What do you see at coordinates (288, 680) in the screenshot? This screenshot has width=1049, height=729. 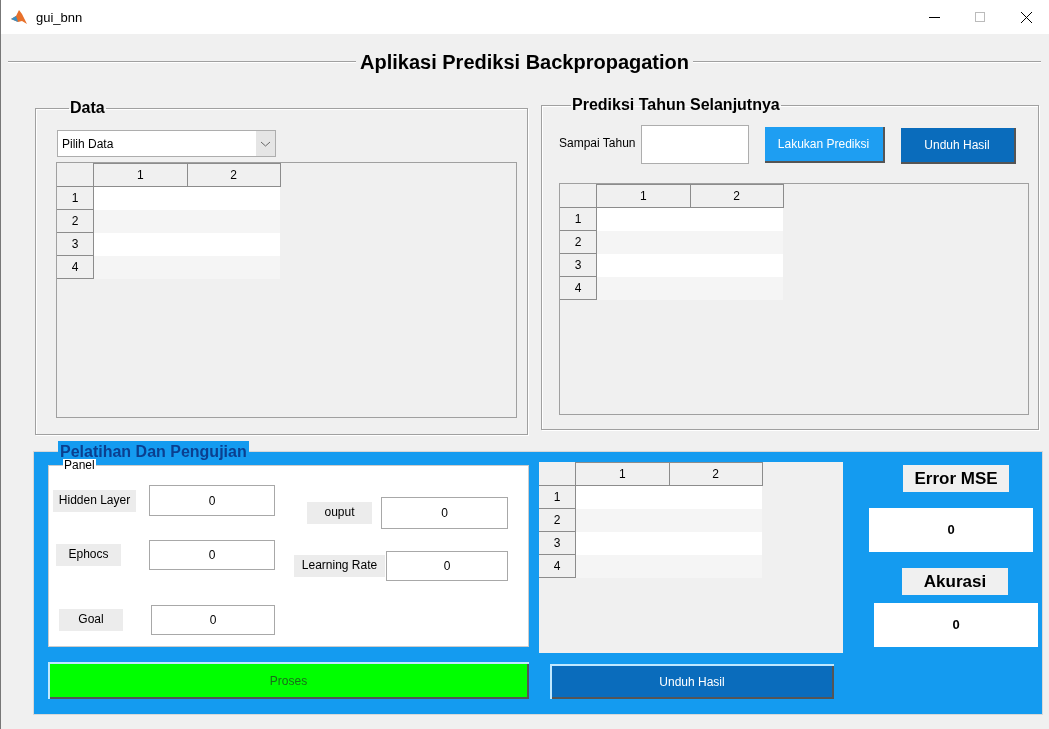 I see `action-button: Proses` at bounding box center [288, 680].